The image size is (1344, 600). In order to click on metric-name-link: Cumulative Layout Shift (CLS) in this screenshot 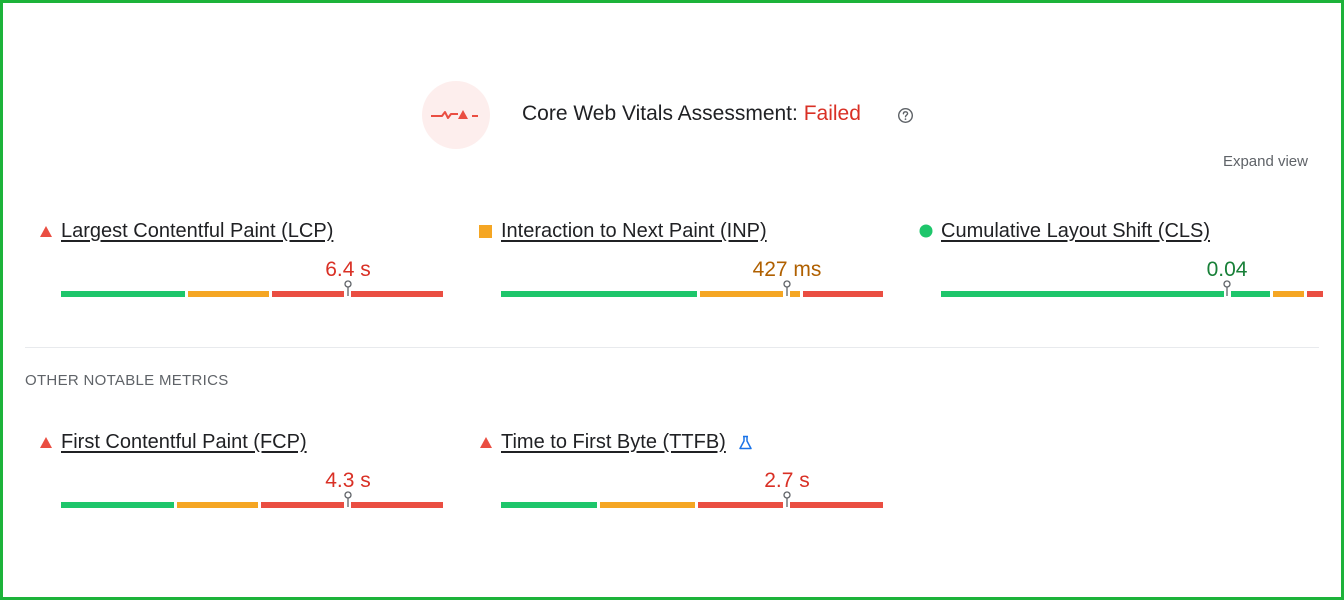, I will do `click(1075, 231)`.